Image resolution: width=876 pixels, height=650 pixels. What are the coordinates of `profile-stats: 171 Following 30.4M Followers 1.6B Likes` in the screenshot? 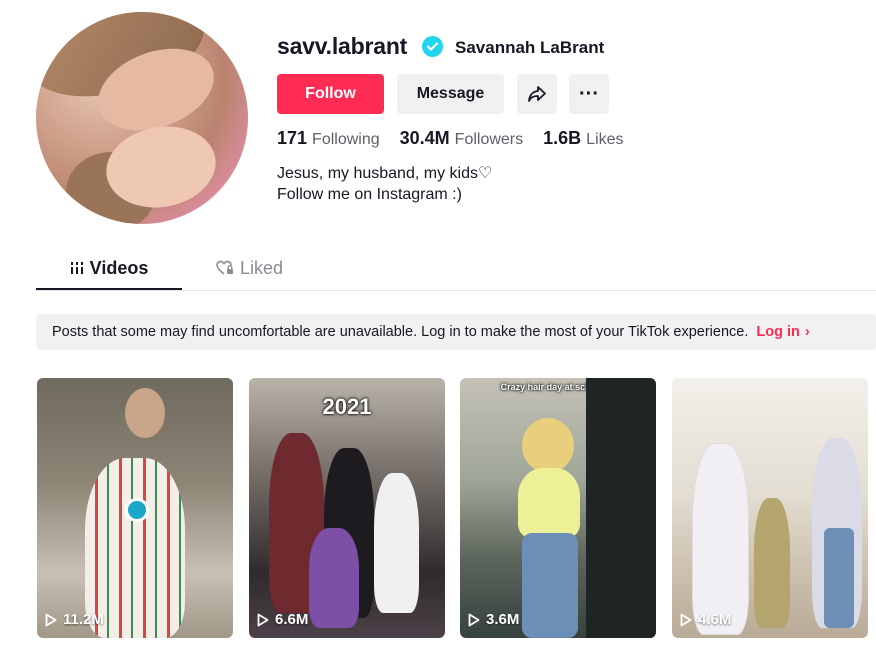 It's located at (460, 138).